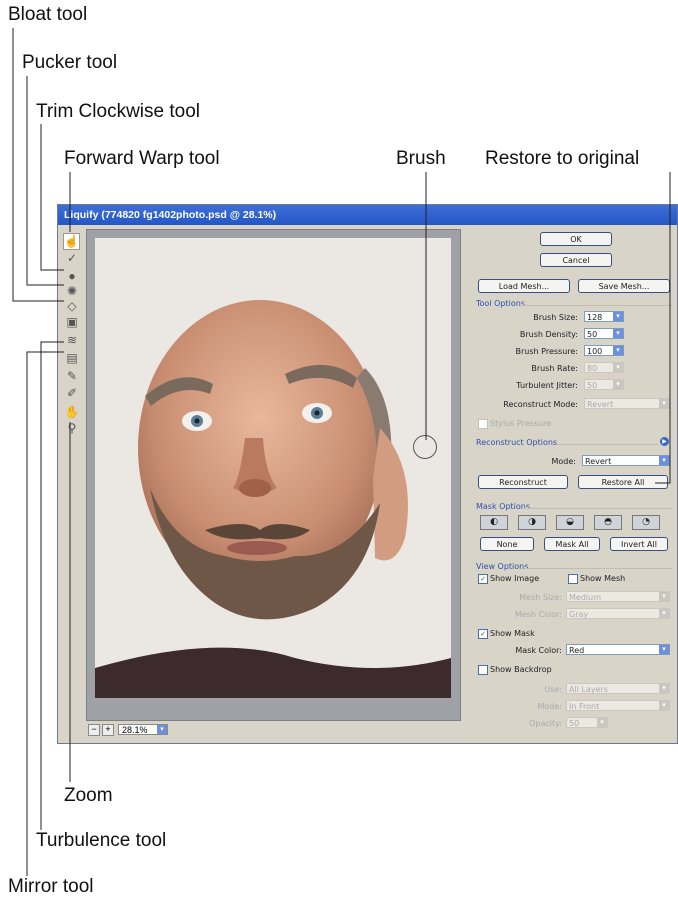 The width and height of the screenshot is (678, 898). Describe the element at coordinates (576, 260) in the screenshot. I see `cancel-button: Cancel` at that location.